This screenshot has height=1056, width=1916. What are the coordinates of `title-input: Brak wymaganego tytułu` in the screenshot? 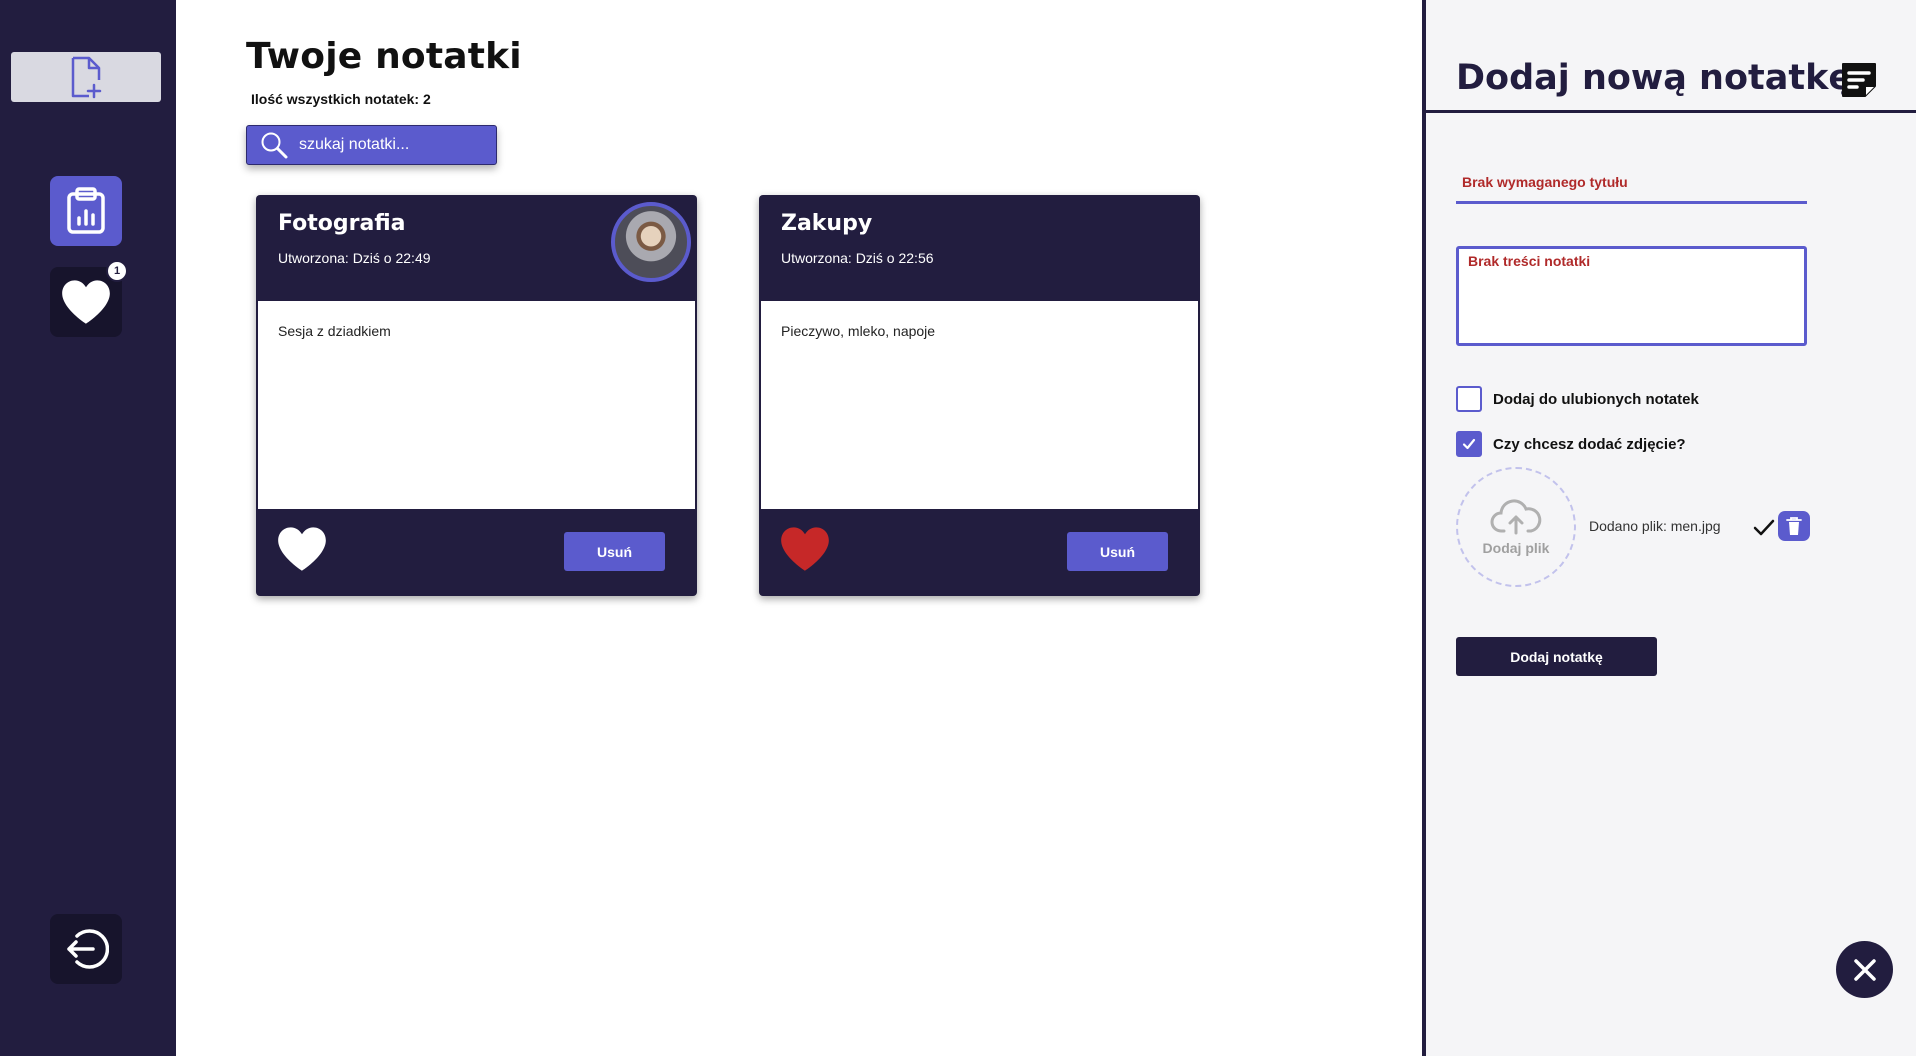 It's located at (1631, 187).